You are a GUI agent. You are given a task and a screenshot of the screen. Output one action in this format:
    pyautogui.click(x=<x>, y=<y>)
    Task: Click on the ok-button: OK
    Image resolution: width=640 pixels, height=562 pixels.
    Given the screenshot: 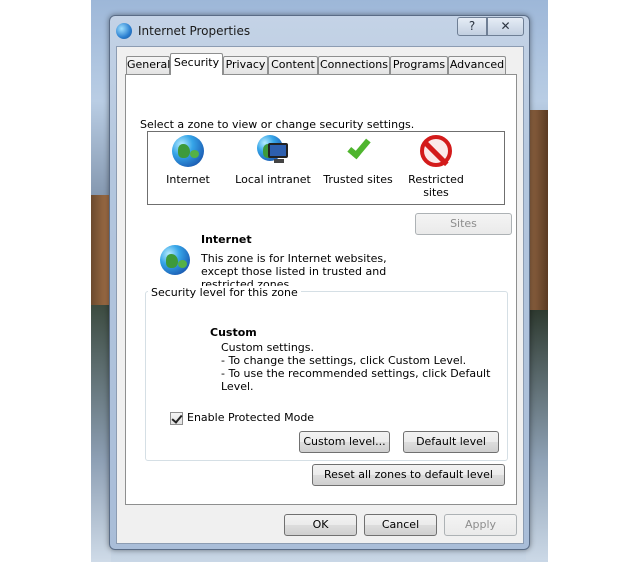 What is the action you would take?
    pyautogui.click(x=320, y=525)
    